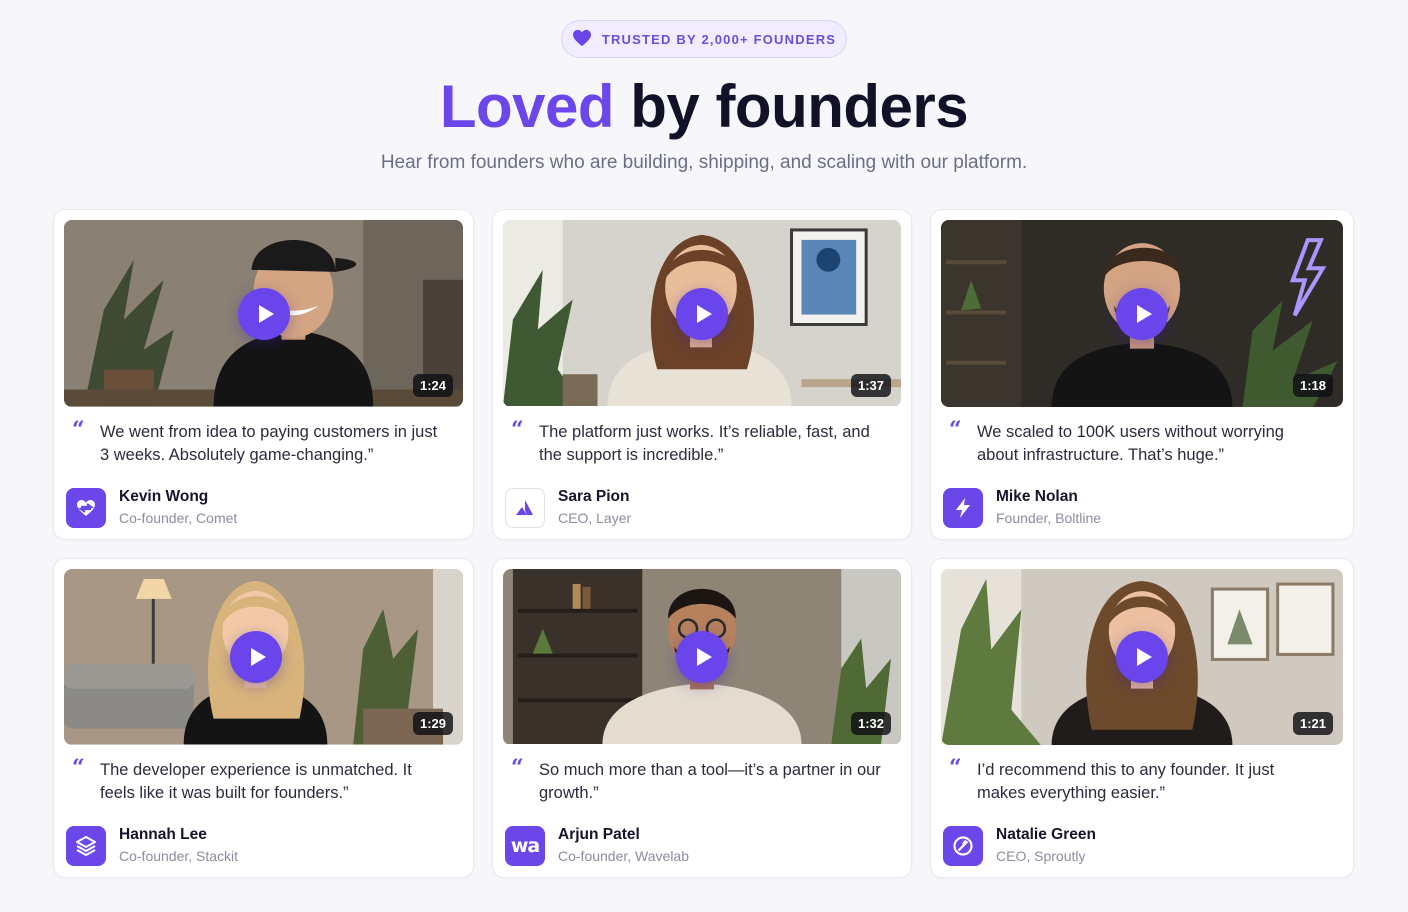 This screenshot has width=1408, height=912. What do you see at coordinates (599, 834) in the screenshot?
I see `author-name: Arjun Patel` at bounding box center [599, 834].